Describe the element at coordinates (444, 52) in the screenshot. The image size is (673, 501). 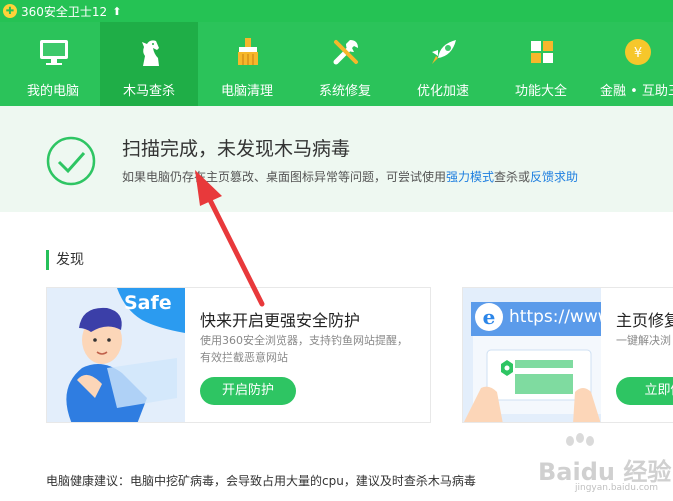
I see `rocket-icon` at that location.